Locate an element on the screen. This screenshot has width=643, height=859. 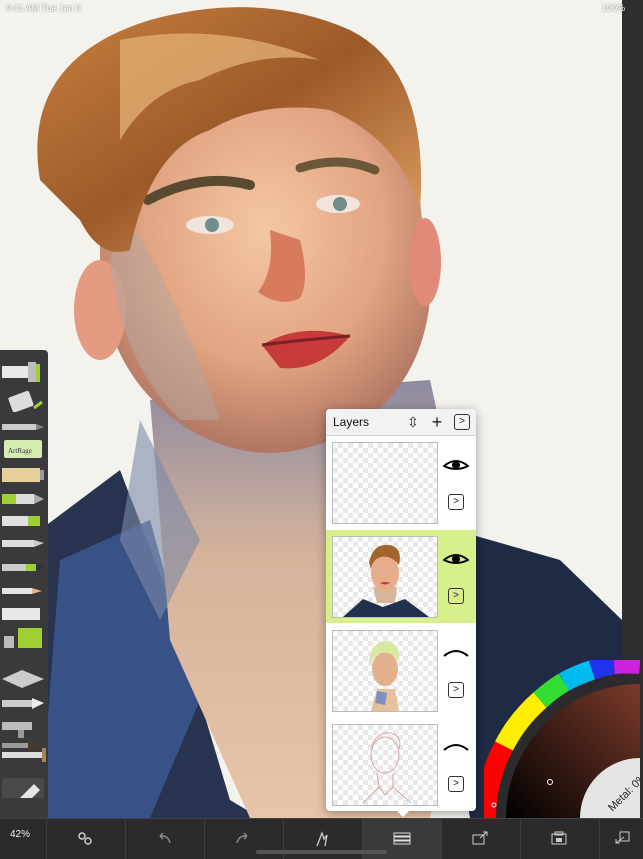
glitter-tube-icon is located at coordinates (23, 401).